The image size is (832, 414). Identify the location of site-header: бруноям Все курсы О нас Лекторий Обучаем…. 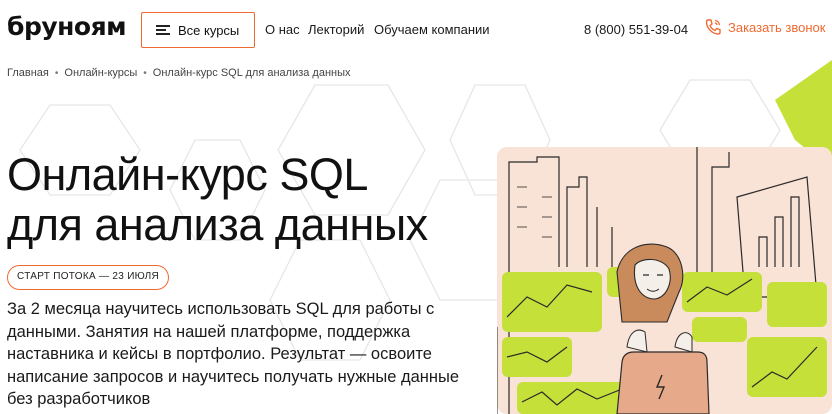
(416, 30).